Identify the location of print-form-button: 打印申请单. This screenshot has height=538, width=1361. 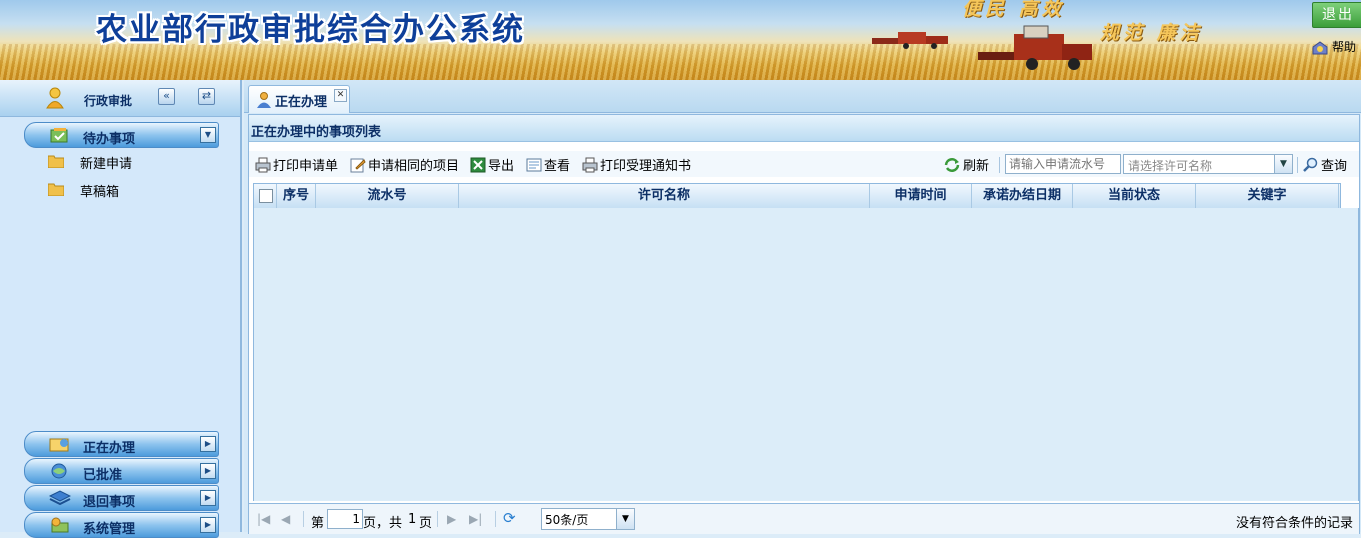
(296, 165).